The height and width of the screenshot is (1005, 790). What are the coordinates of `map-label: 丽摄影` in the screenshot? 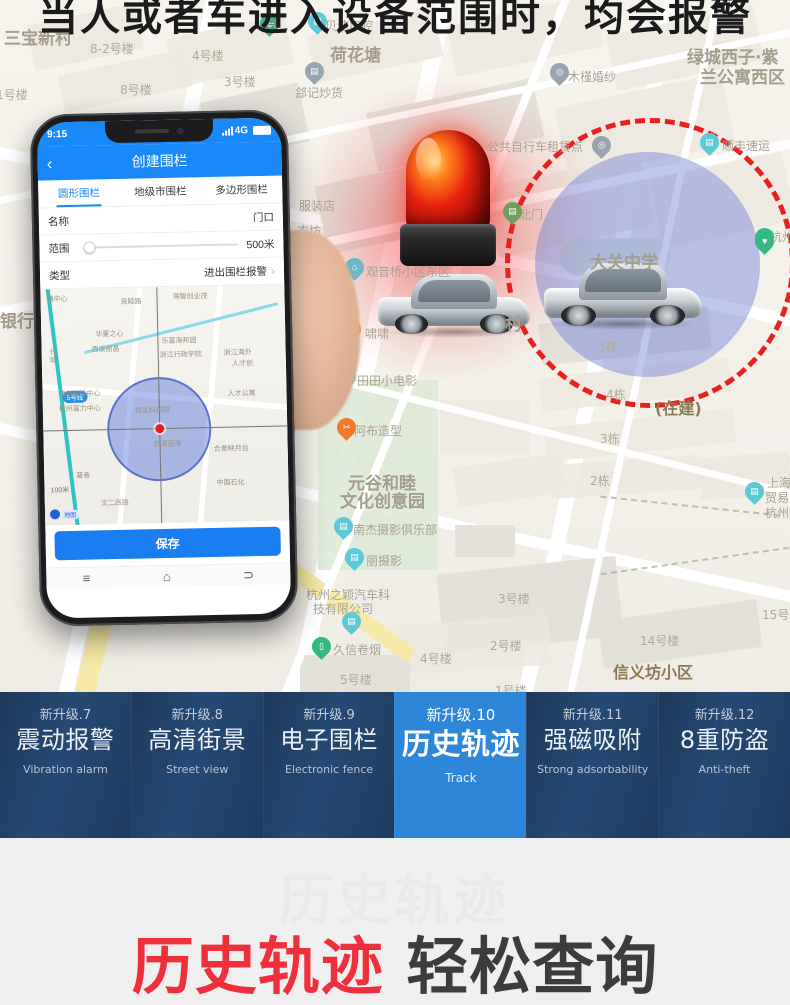 It's located at (384, 561).